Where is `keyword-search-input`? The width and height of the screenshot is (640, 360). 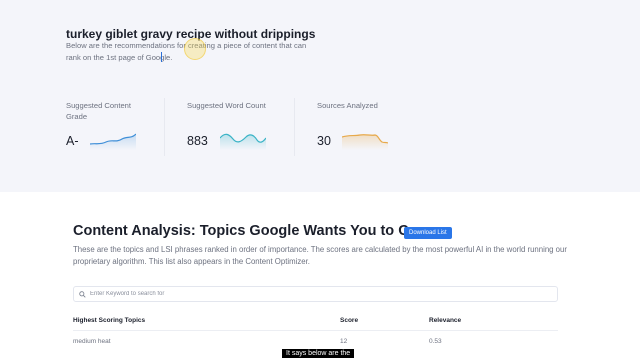
keyword-search-input is located at coordinates (320, 294).